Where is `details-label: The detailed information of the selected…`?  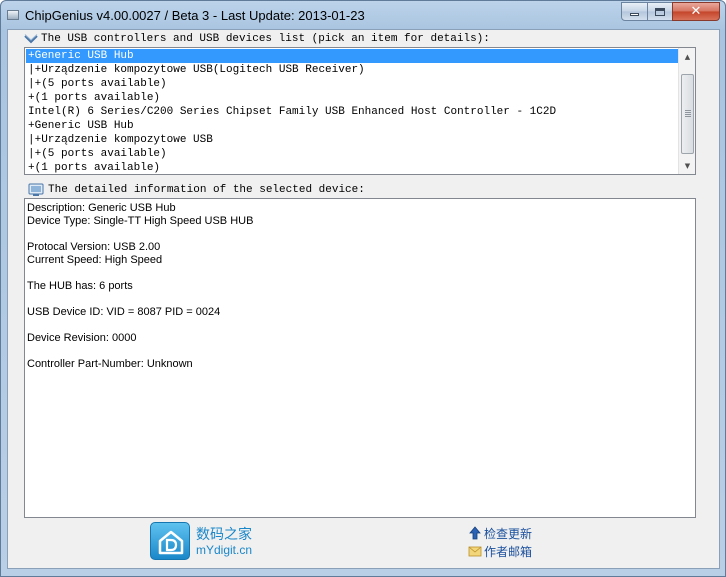 details-label: The detailed information of the selected… is located at coordinates (206, 190).